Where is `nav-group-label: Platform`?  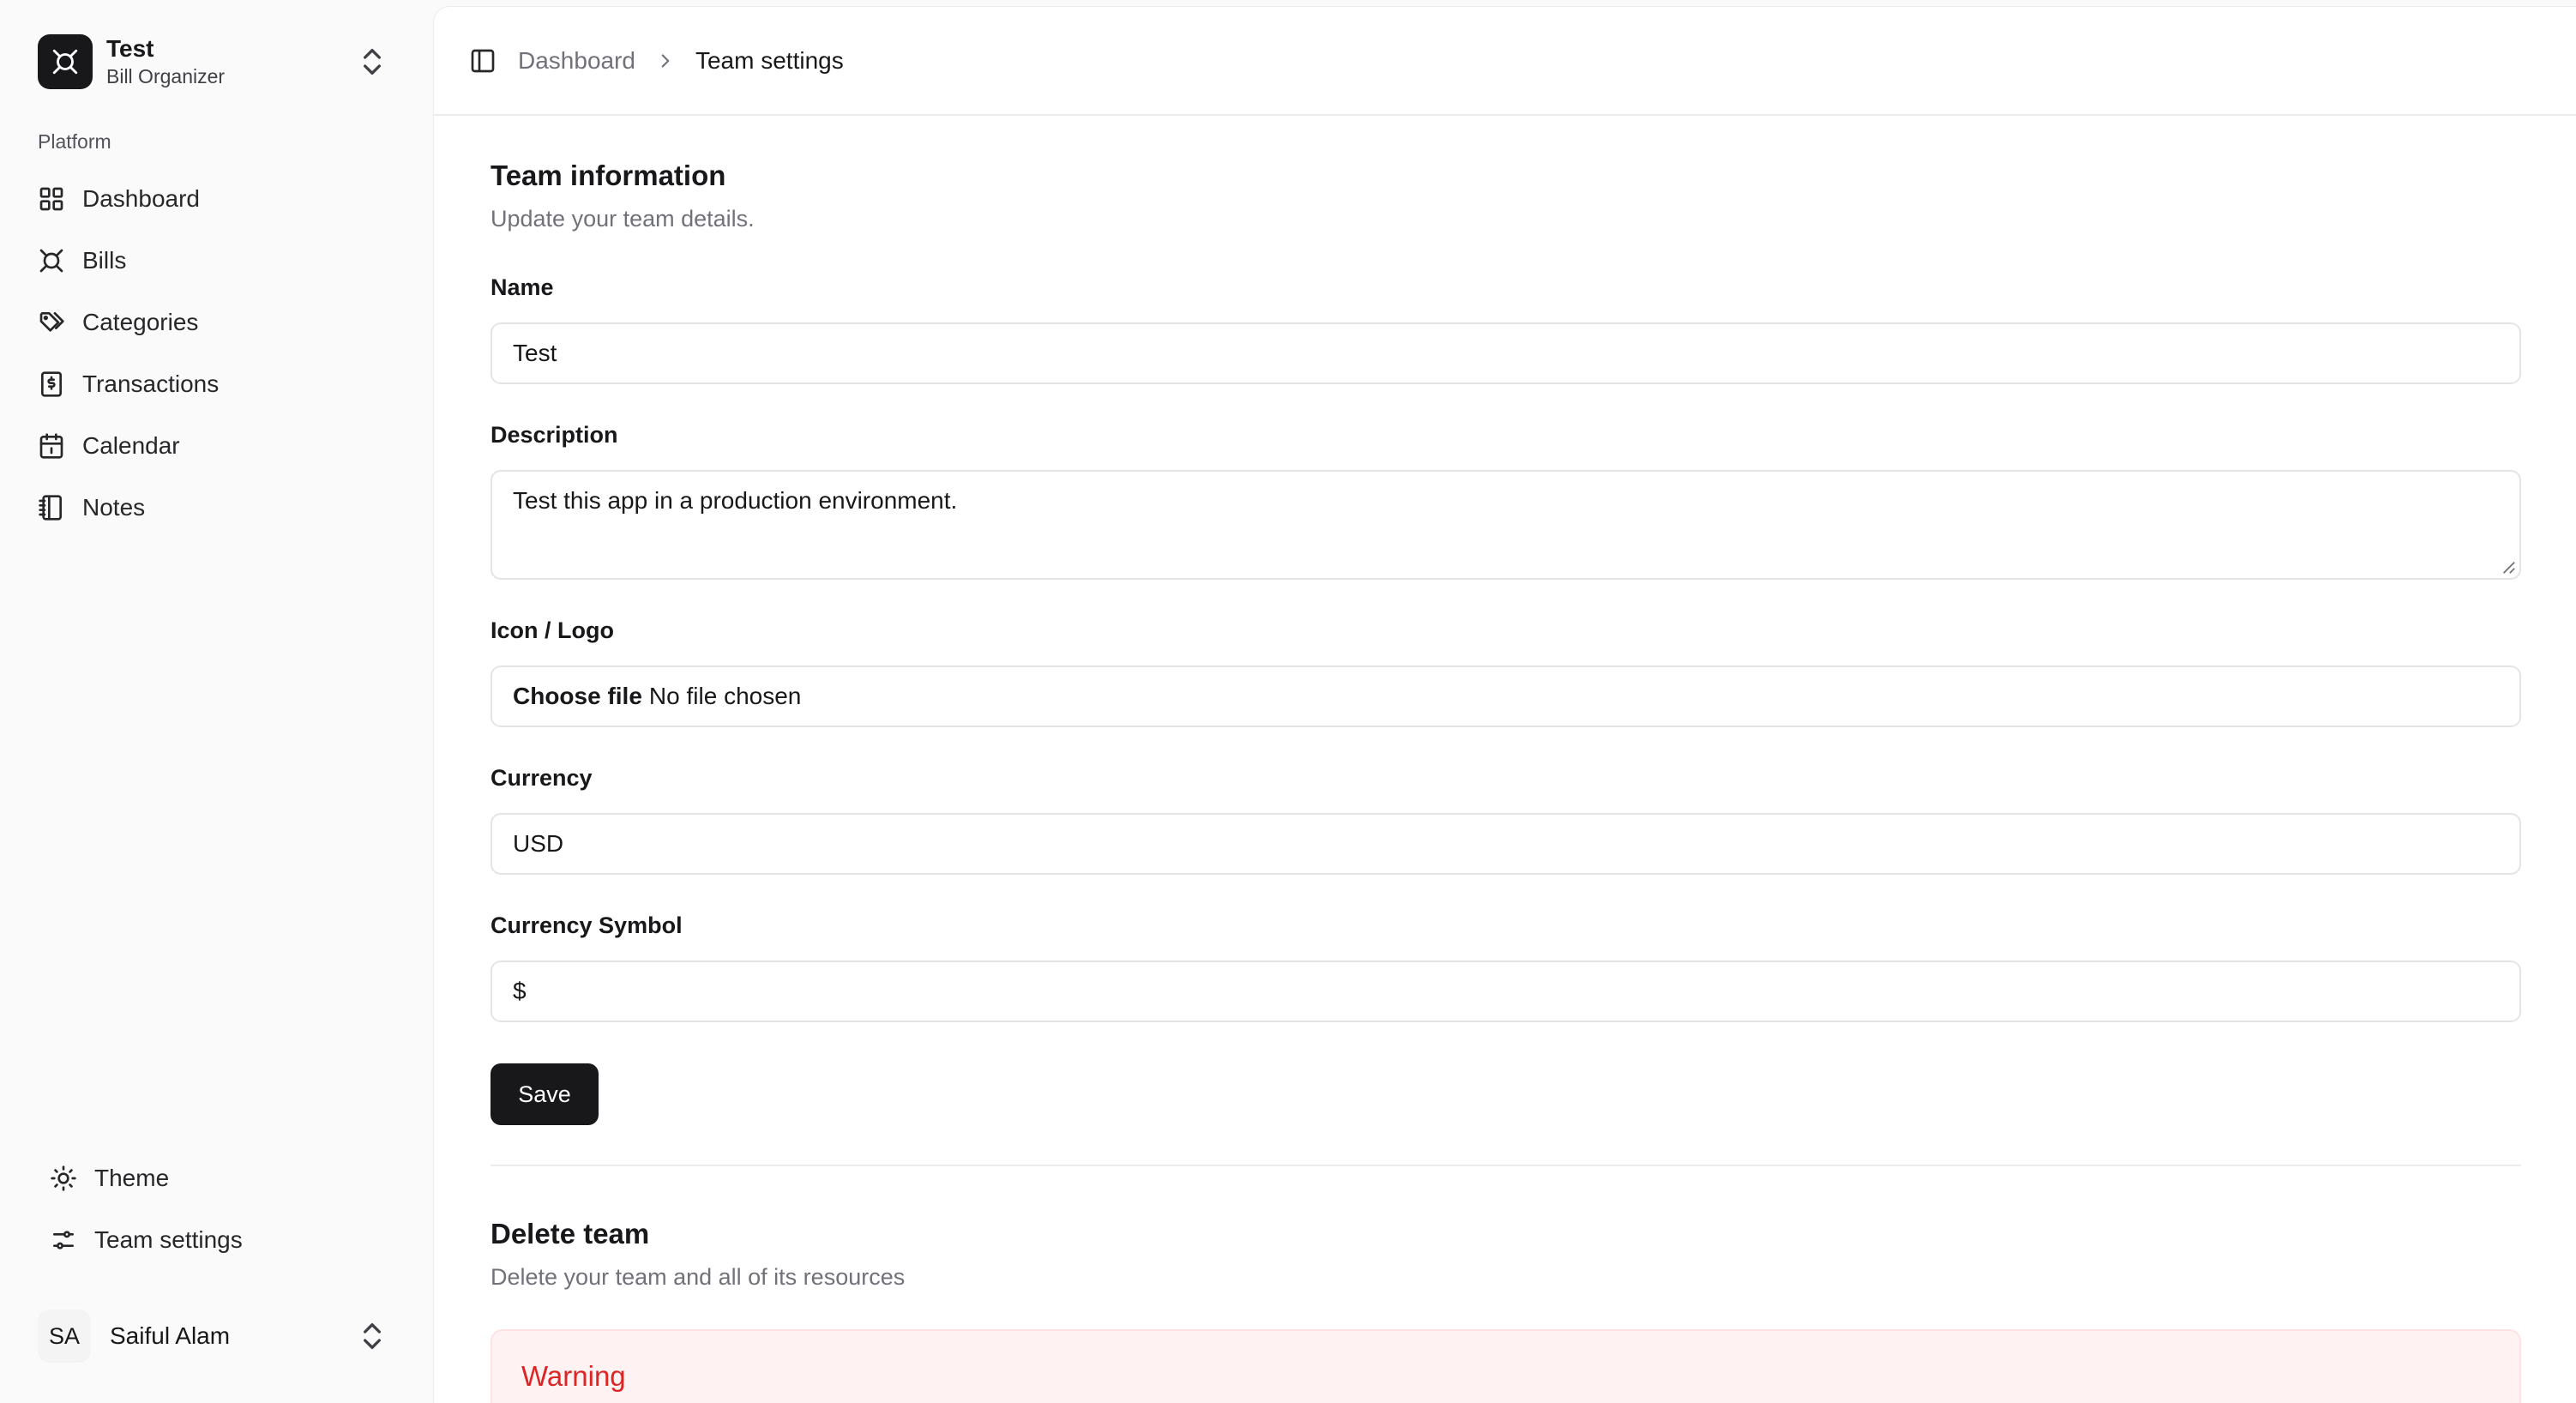 nav-group-label: Platform is located at coordinates (74, 142).